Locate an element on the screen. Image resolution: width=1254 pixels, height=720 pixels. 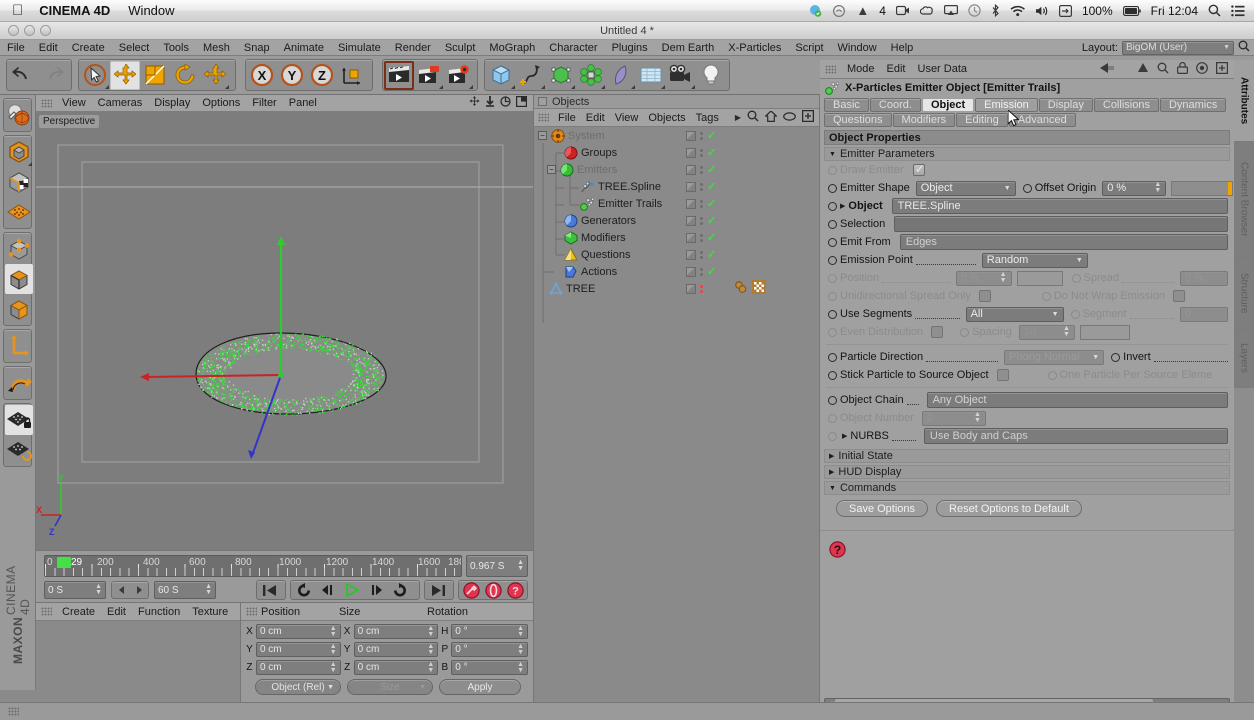
nurbs-field: Use Body and Caps is located at coordinates (1075, 436).